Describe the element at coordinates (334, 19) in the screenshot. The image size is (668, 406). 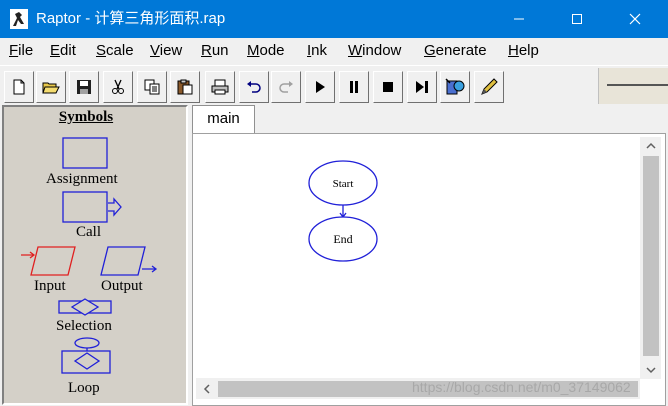
I see `title-bar: Raptor - 计算三角形面积.rap` at that location.